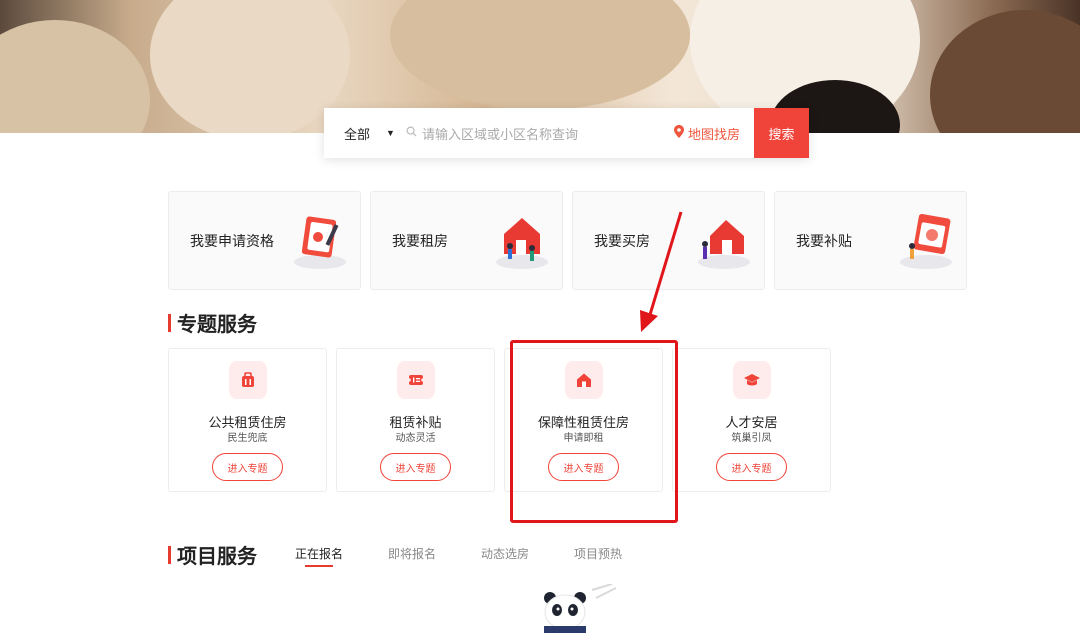  I want to click on suitcase-icon, so click(248, 380).